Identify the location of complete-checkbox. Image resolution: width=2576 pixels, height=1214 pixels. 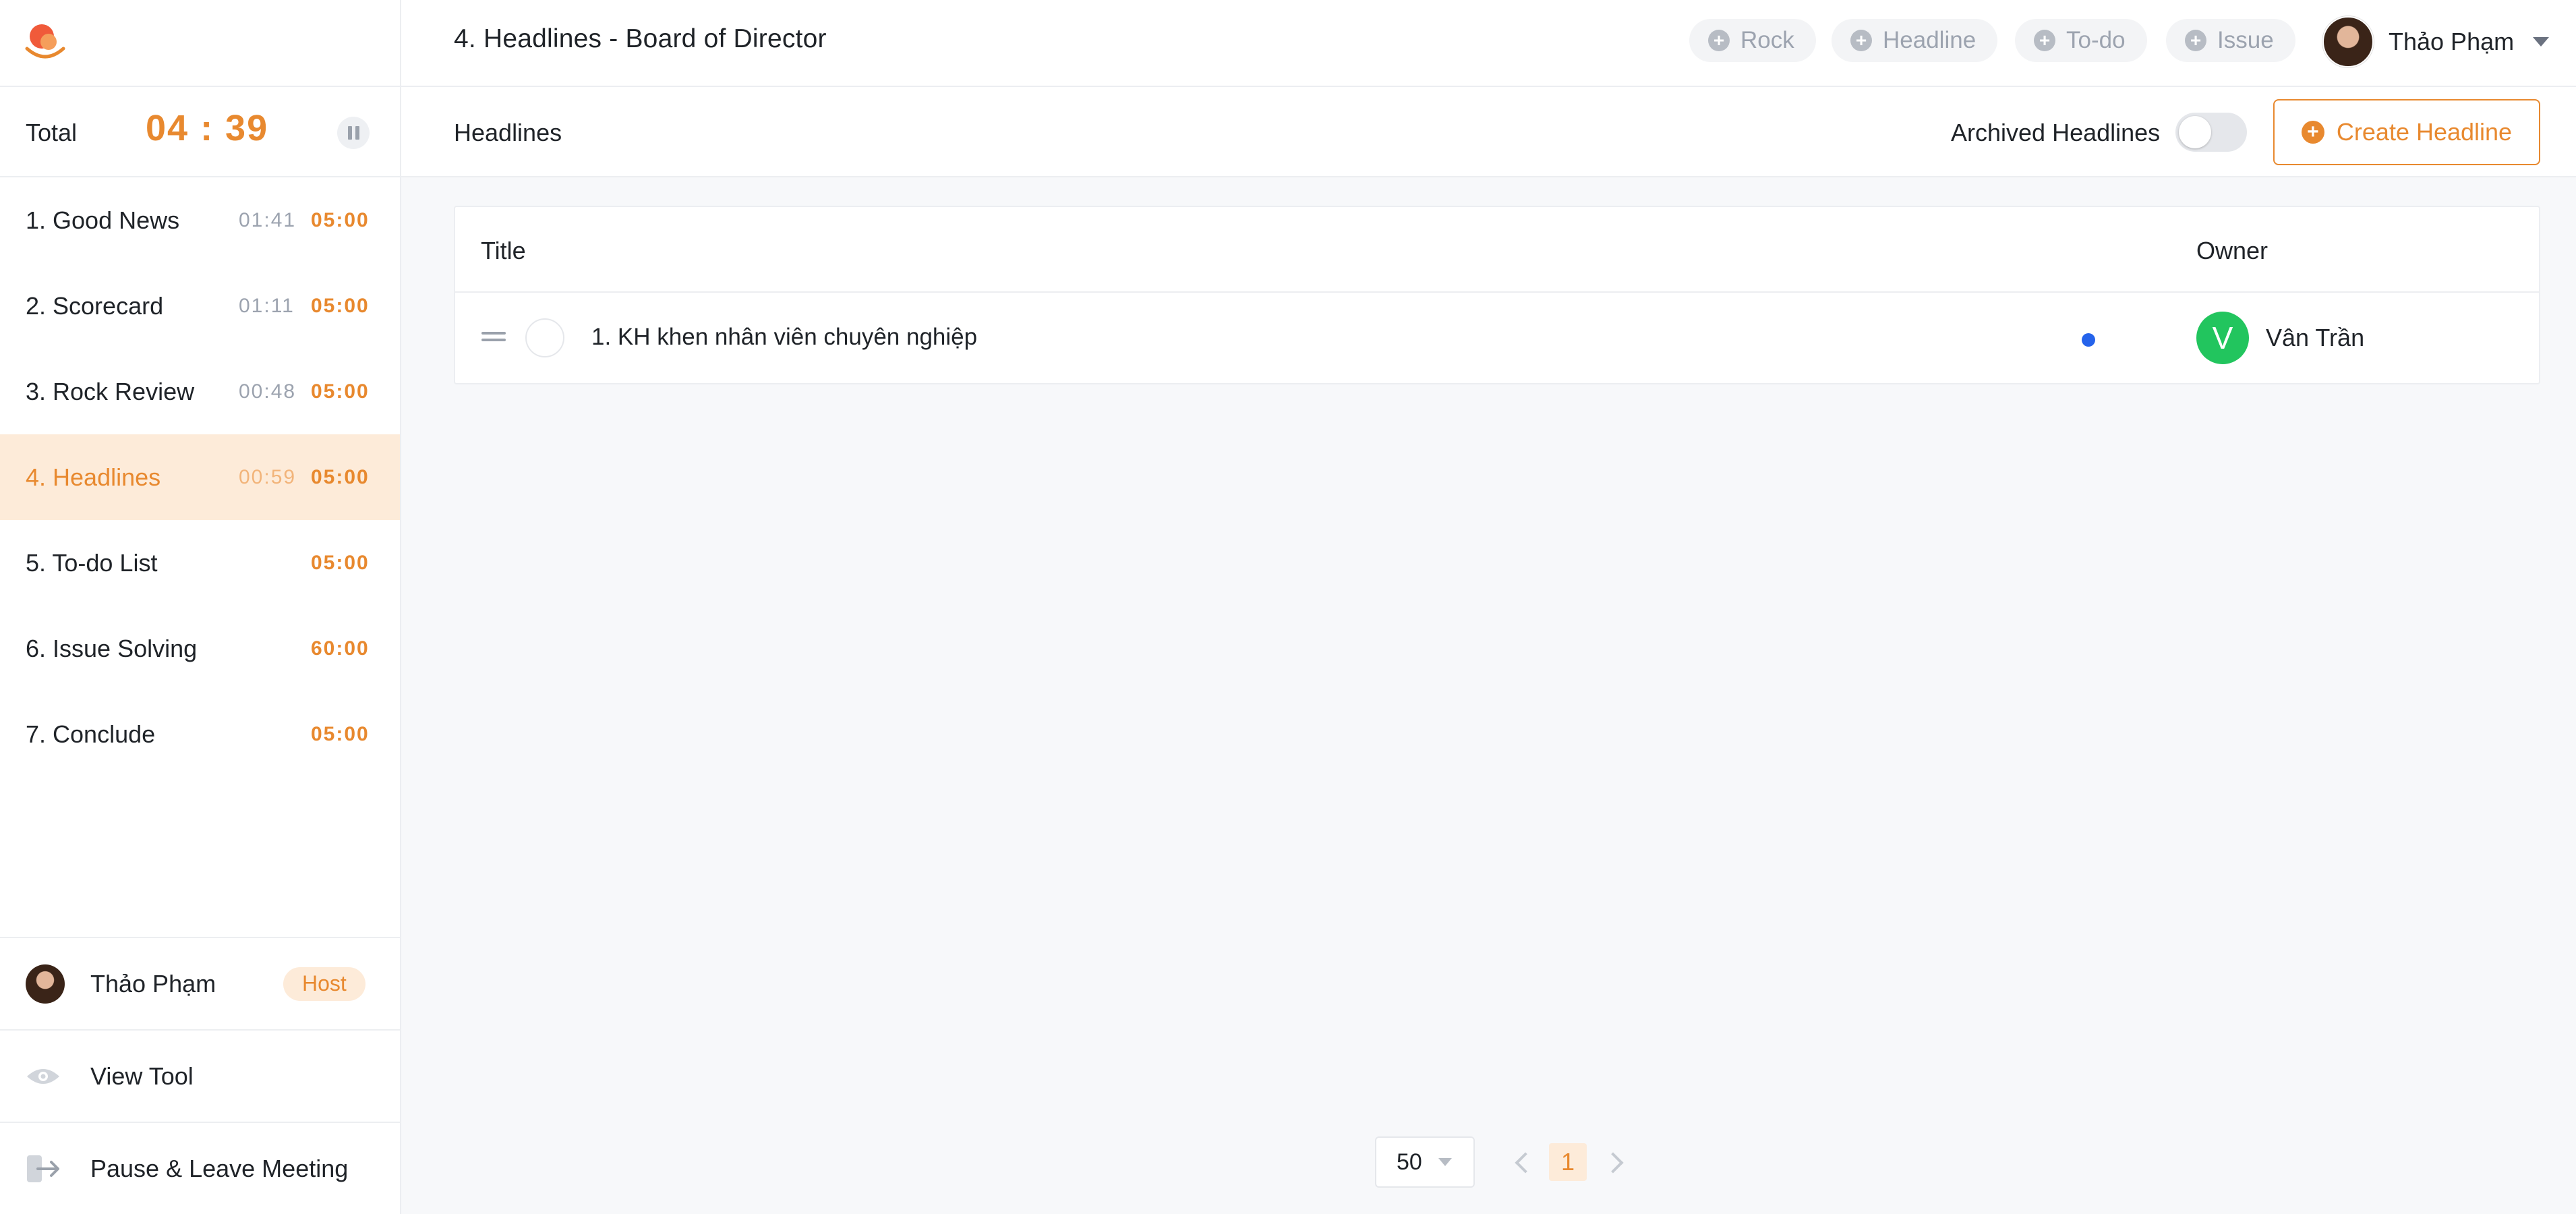
(545, 337).